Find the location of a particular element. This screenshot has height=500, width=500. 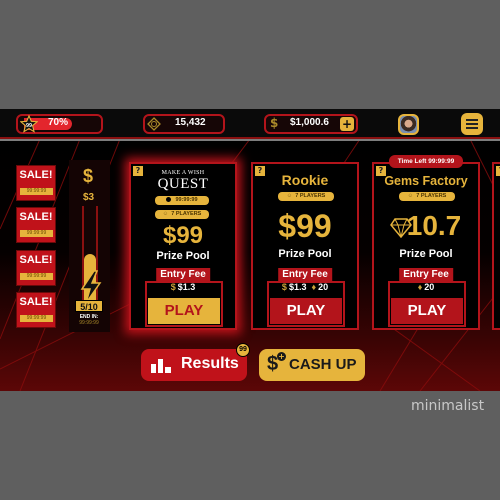

timer-chip: 99:99:99 is located at coordinates (182, 200).